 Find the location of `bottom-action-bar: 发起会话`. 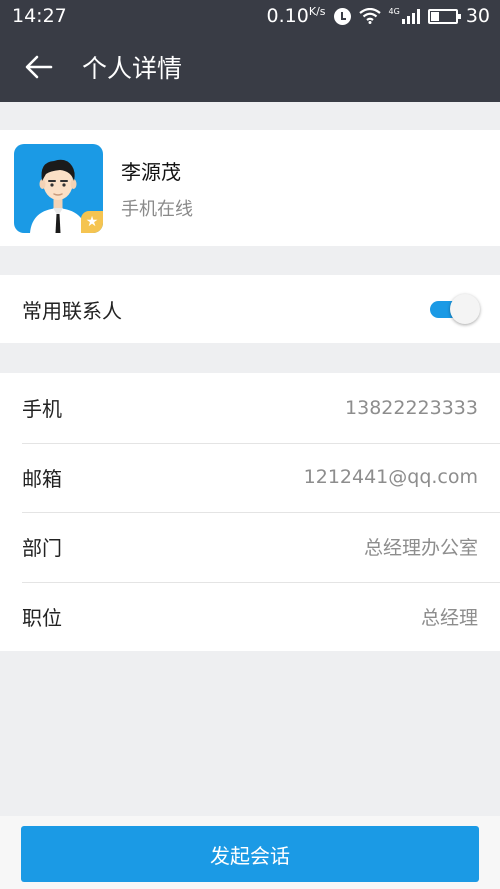

bottom-action-bar: 发起会话 is located at coordinates (250, 852).